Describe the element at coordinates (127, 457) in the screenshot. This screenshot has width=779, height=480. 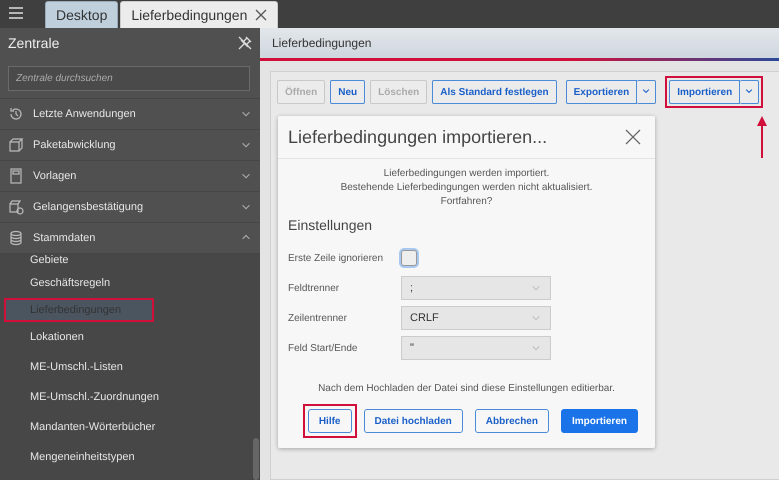
I see `sidebar-item: Mengeneinheitstypen` at that location.